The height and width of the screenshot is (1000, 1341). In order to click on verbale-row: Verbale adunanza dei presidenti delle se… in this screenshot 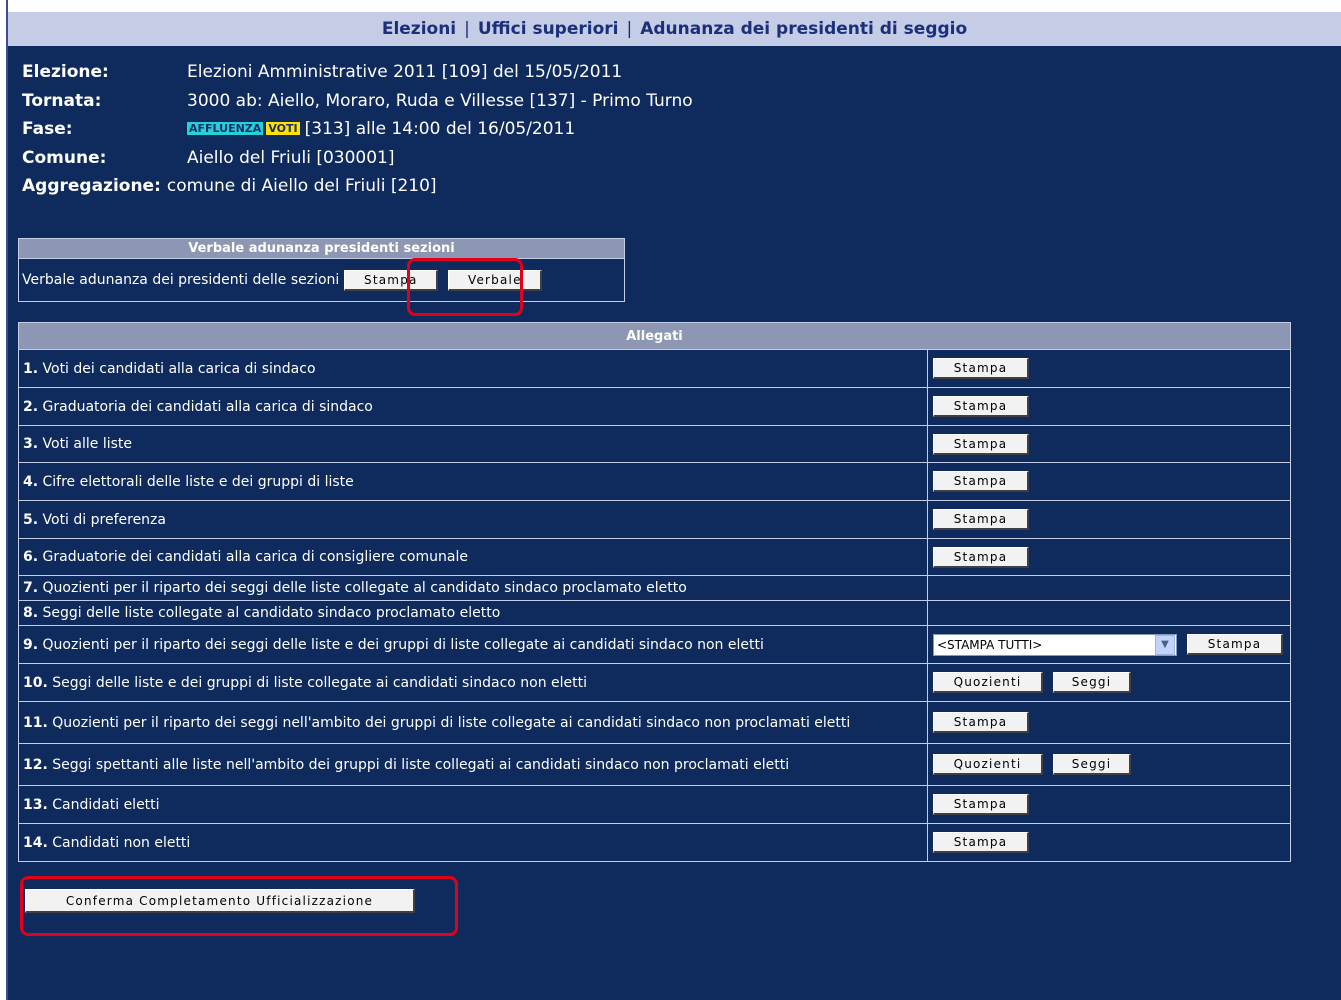, I will do `click(321, 280)`.